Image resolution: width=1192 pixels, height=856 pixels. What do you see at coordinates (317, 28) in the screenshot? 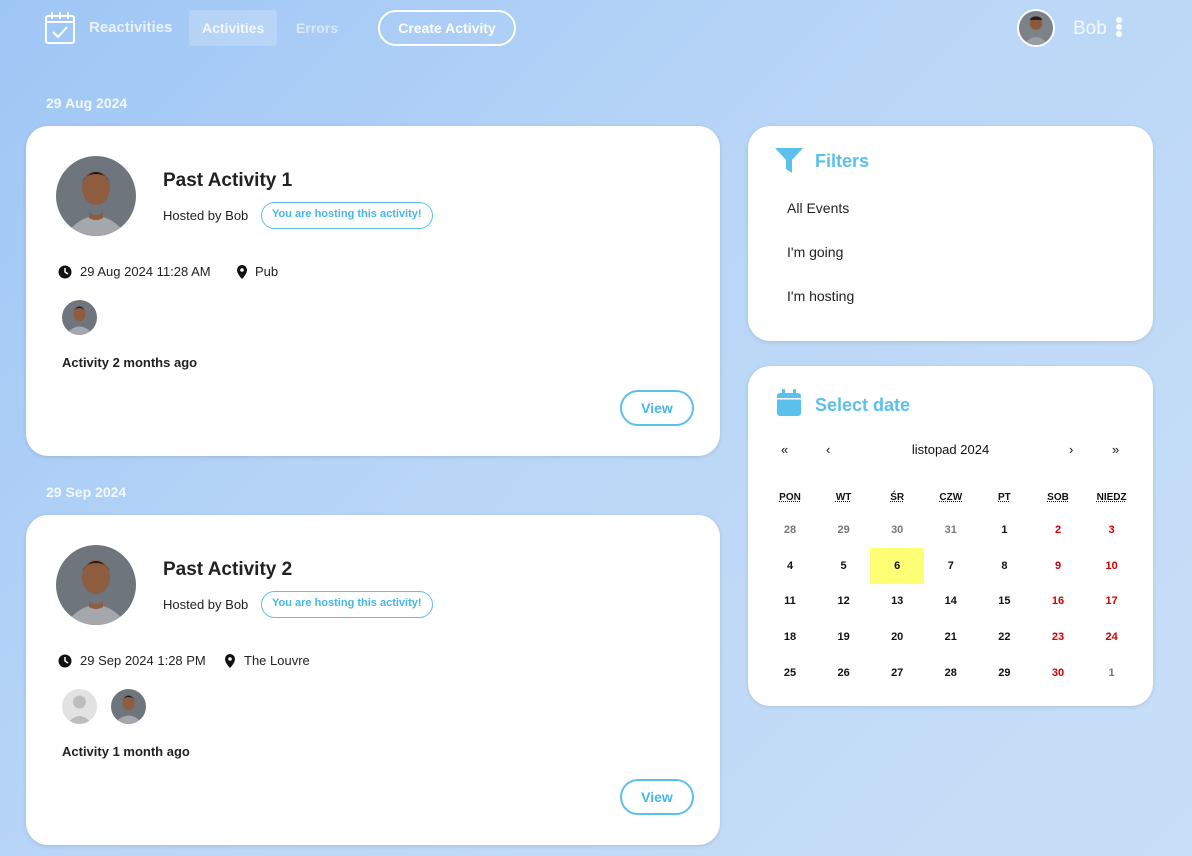
I see `nav-errors: Errors` at bounding box center [317, 28].